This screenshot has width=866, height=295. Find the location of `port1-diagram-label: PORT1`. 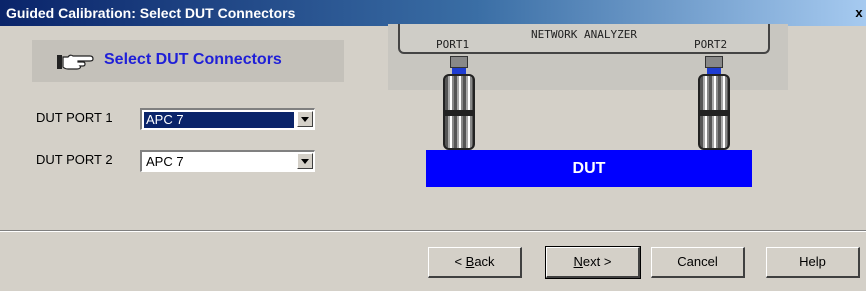

port1-diagram-label: PORT1 is located at coordinates (453, 44).